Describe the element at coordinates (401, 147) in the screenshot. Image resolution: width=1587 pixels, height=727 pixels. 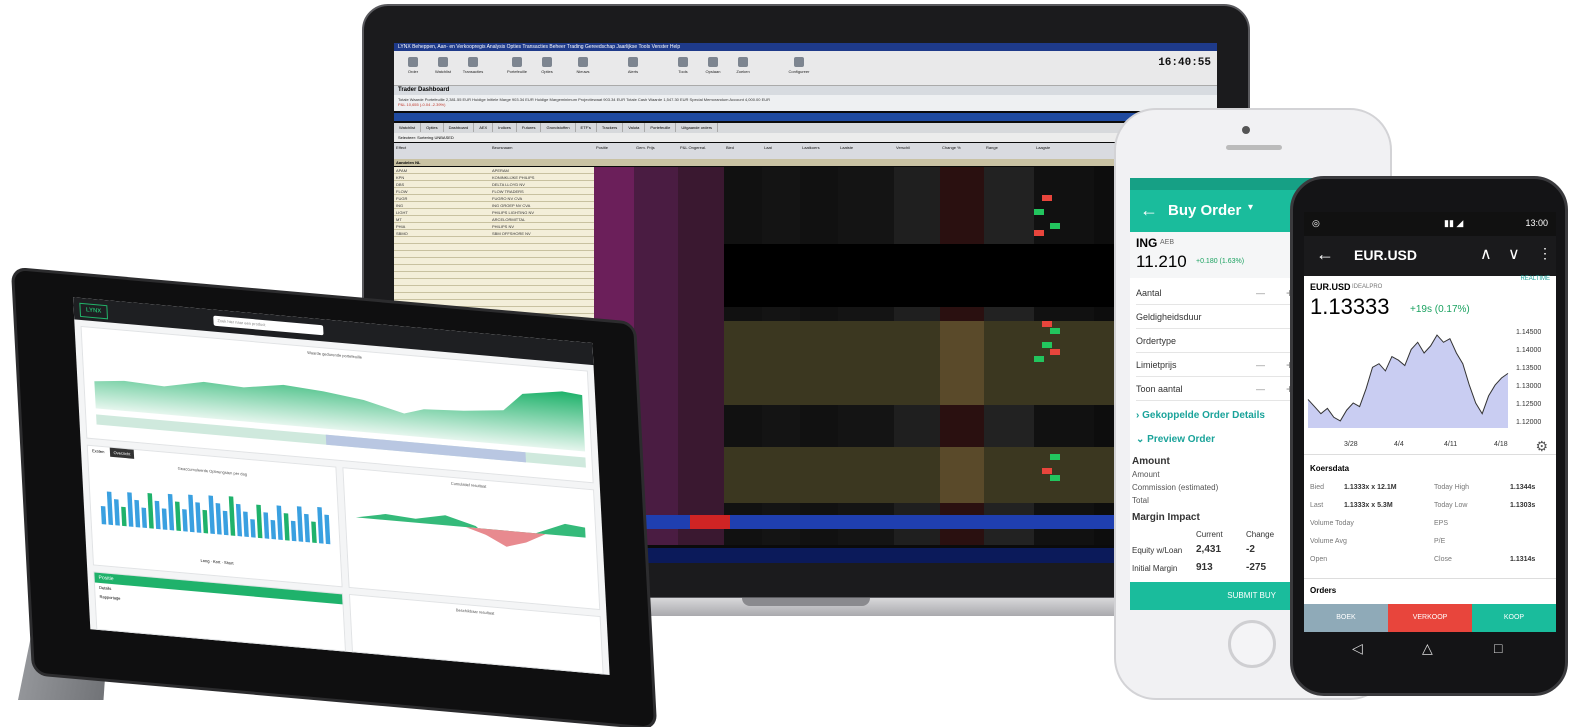
I see `column-header: Effect` at that location.